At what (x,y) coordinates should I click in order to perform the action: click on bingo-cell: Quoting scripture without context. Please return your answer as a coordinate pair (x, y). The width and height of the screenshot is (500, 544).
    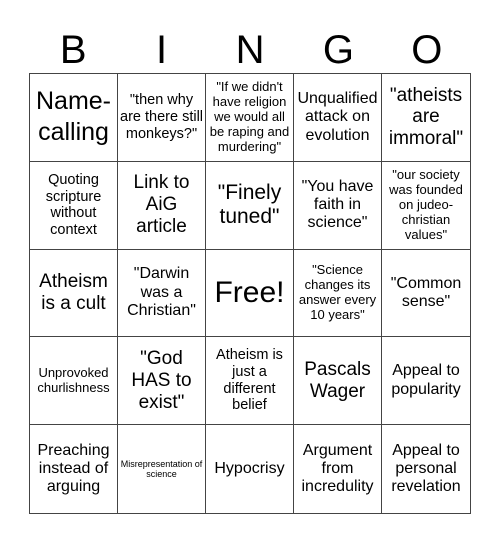
    Looking at the image, I should click on (74, 205).